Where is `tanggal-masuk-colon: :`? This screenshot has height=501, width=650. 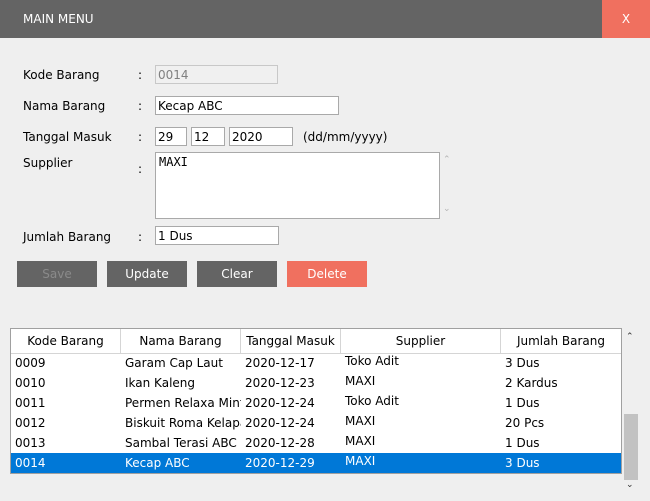
tanggal-masuk-colon: : is located at coordinates (140, 137).